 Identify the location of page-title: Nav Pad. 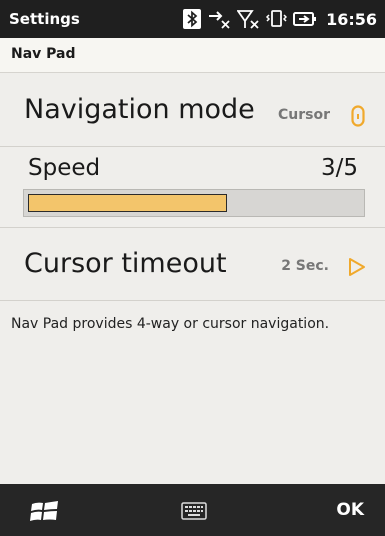
(43, 54).